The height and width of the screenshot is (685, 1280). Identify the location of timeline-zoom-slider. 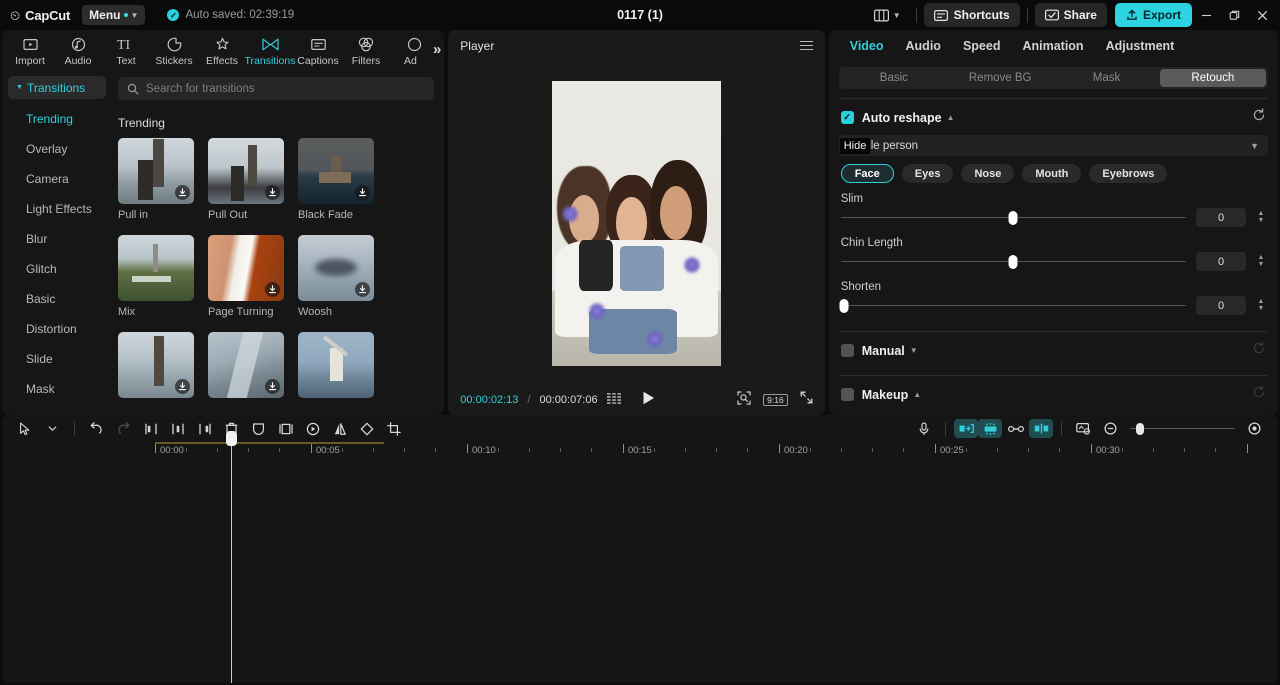
(1182, 429).